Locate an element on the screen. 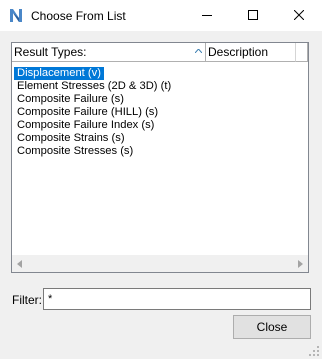 The height and width of the screenshot is (359, 322). title-bar: Choose From List is located at coordinates (161, 15).